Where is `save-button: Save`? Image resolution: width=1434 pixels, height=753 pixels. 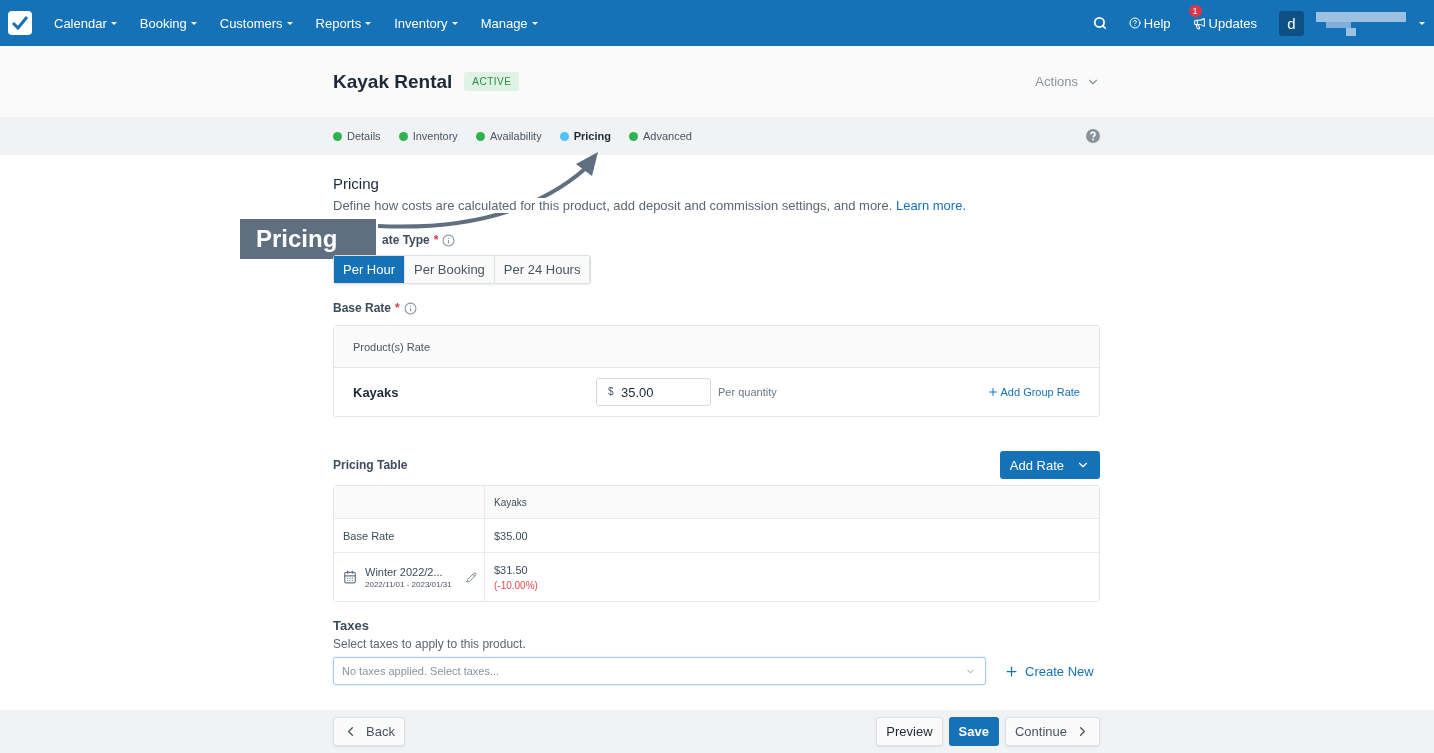
save-button: Save is located at coordinates (973, 731).